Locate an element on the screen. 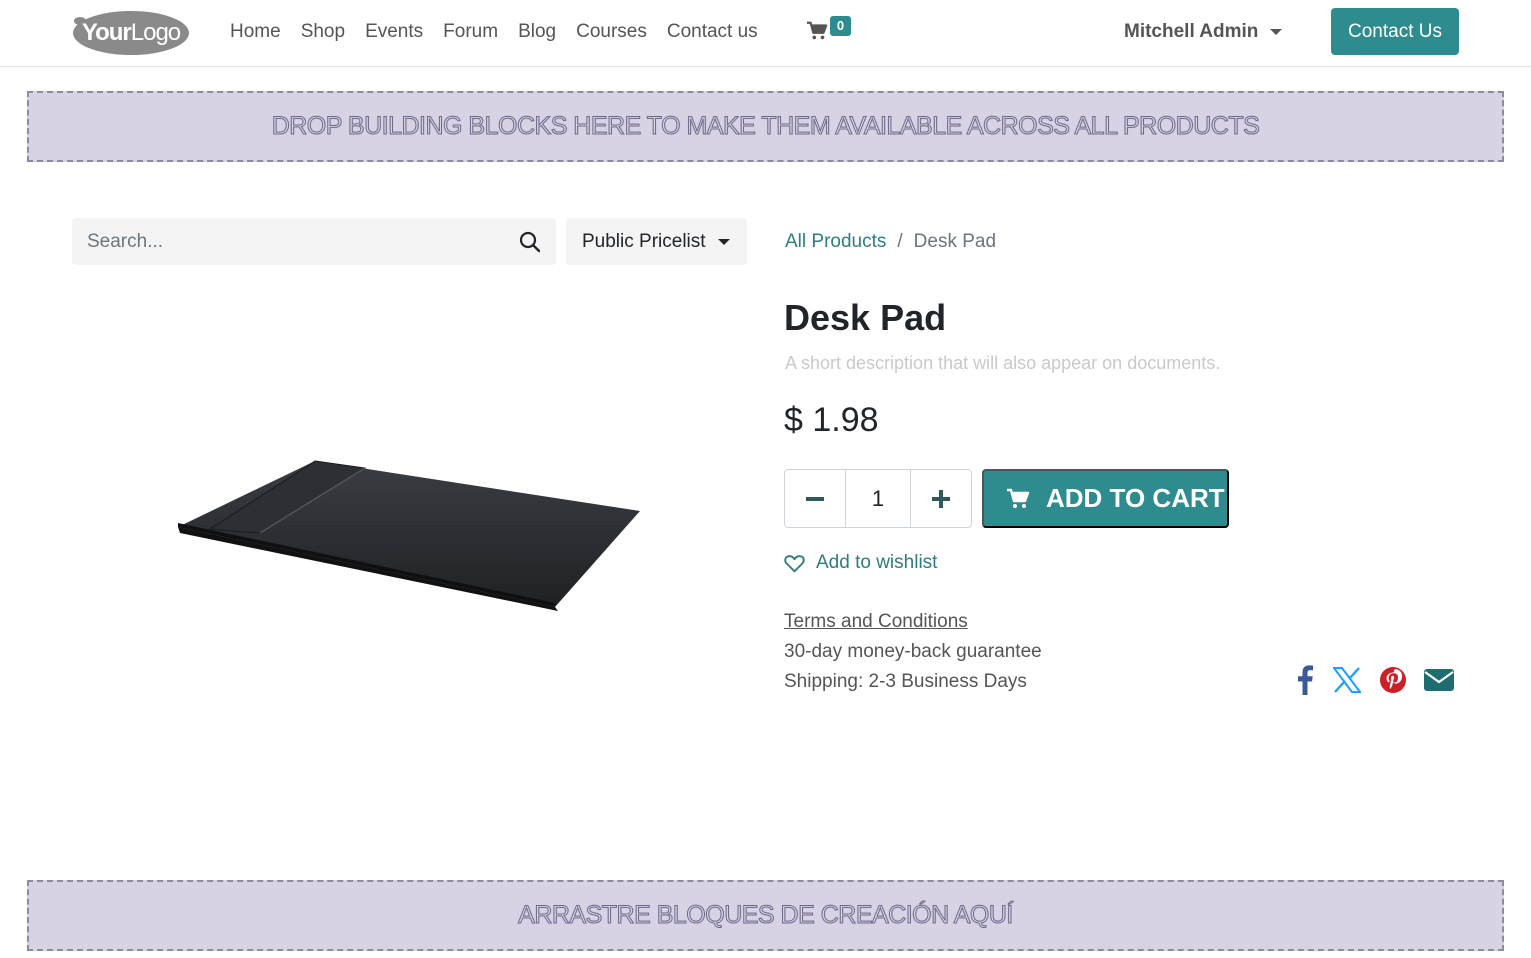 This screenshot has width=1531, height=958. email-share-link is located at coordinates (1439, 680).